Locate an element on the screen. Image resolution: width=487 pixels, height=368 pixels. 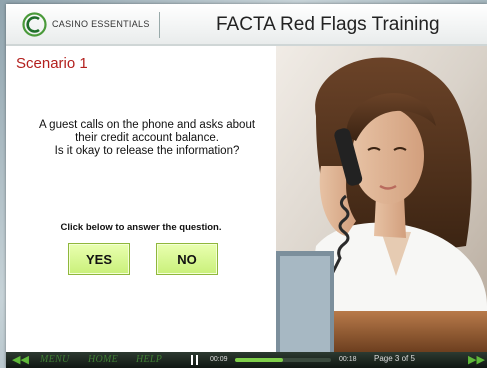
yes-button: YES is located at coordinates (99, 259).